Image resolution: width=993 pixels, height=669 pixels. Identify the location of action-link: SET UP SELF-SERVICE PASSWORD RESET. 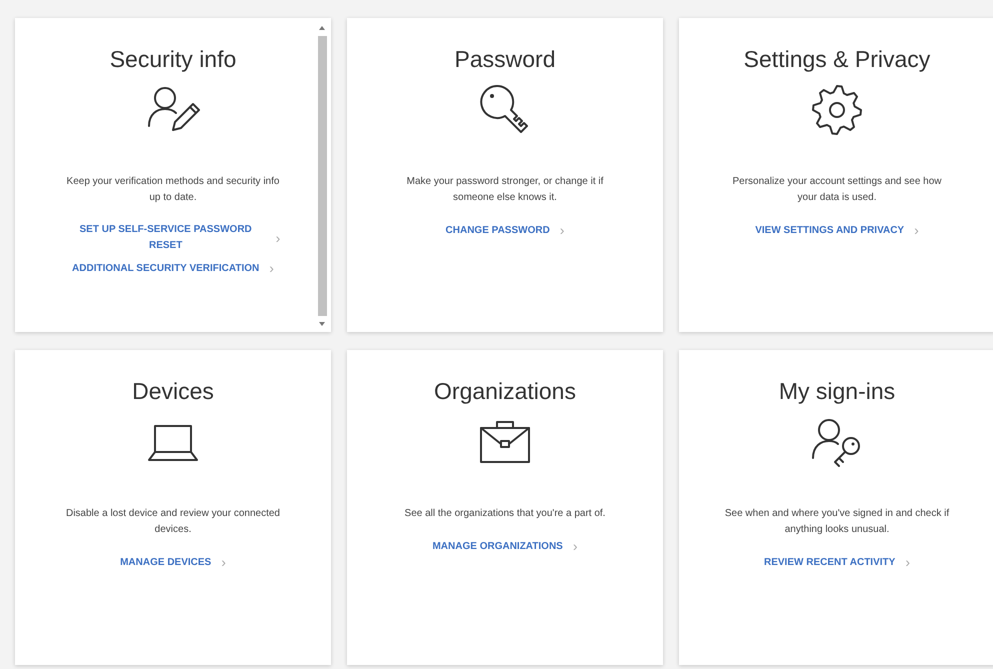
(166, 238).